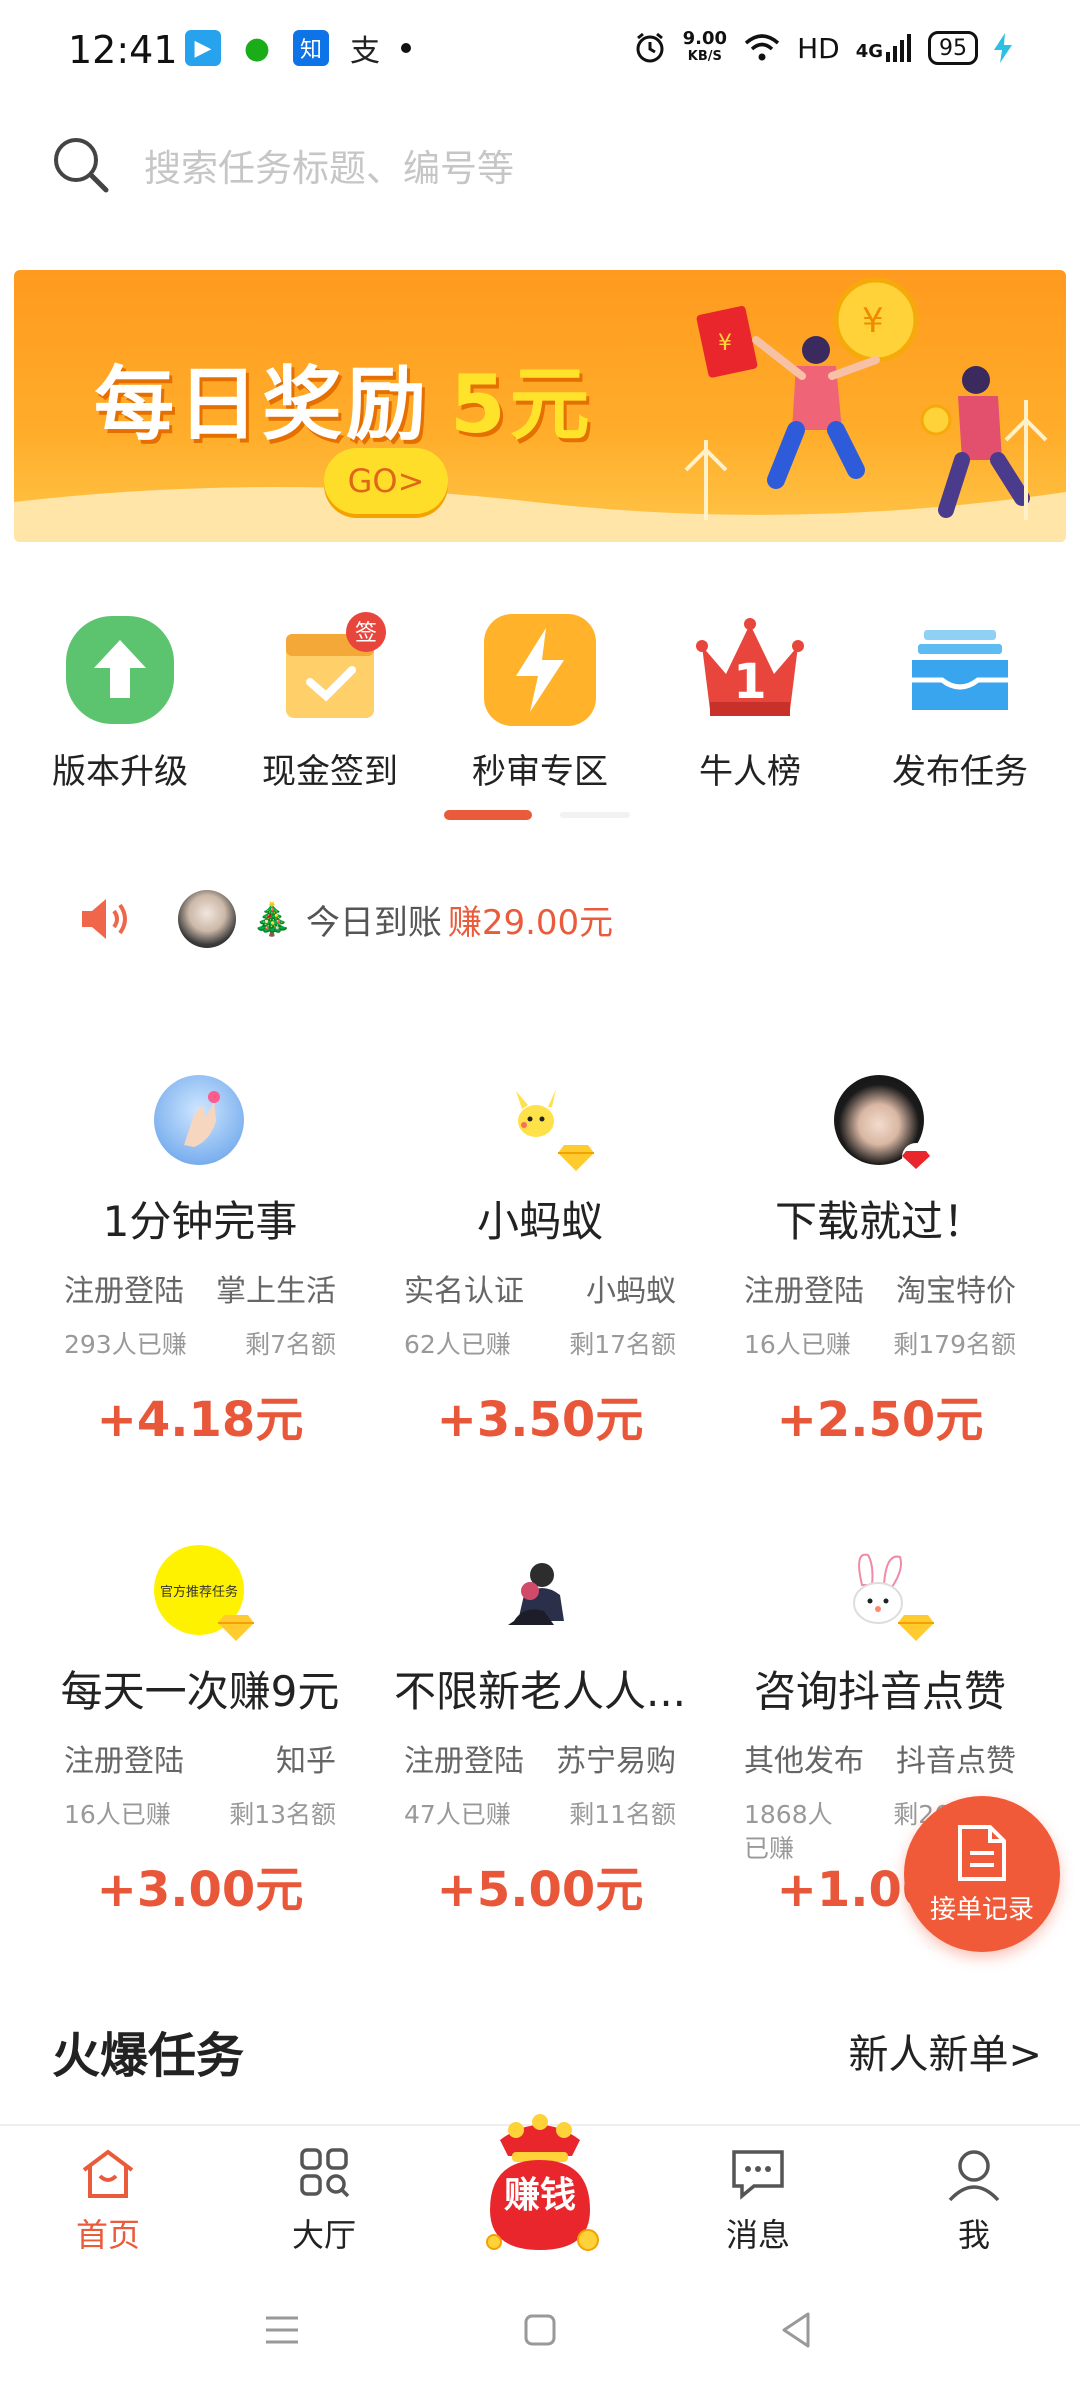  Describe the element at coordinates (974, 2176) in the screenshot. I see `profile-icon` at that location.